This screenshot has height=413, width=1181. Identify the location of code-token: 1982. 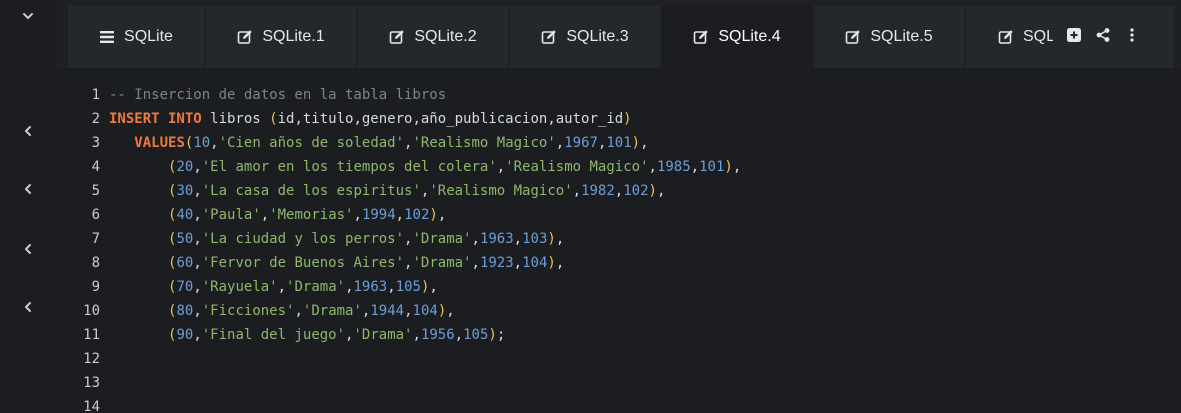
(598, 191).